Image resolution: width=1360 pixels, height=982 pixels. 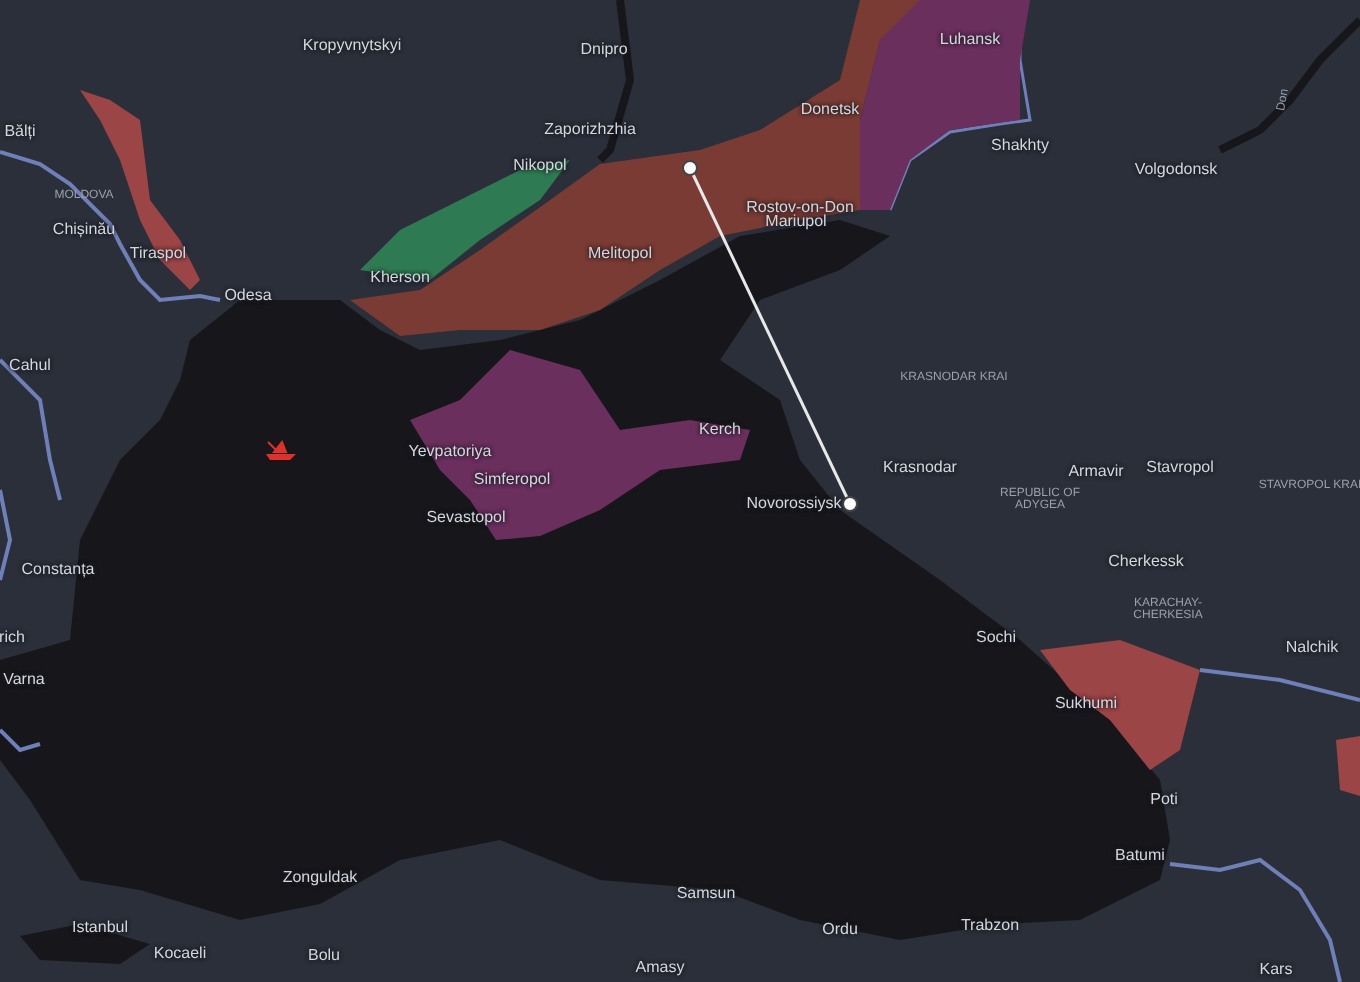 What do you see at coordinates (796, 222) in the screenshot?
I see `city-label: Mariupol` at bounding box center [796, 222].